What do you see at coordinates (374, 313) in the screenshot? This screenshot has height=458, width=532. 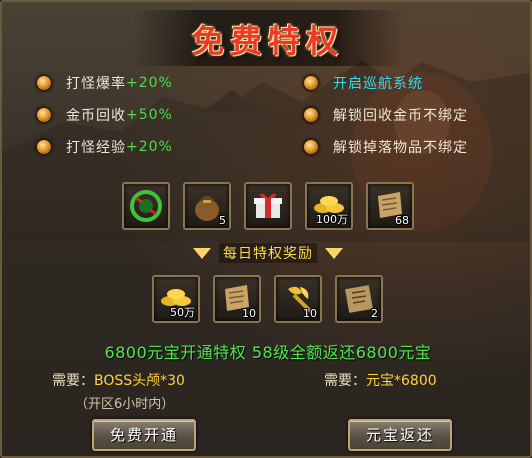 I see `item-quantity: 2` at bounding box center [374, 313].